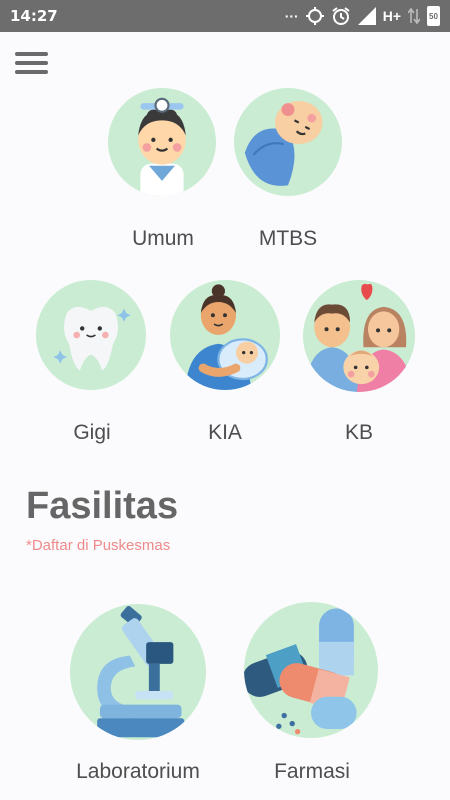 This screenshot has height=800, width=450. Describe the element at coordinates (225, 335) in the screenshot. I see `service-kia-icon` at that location.